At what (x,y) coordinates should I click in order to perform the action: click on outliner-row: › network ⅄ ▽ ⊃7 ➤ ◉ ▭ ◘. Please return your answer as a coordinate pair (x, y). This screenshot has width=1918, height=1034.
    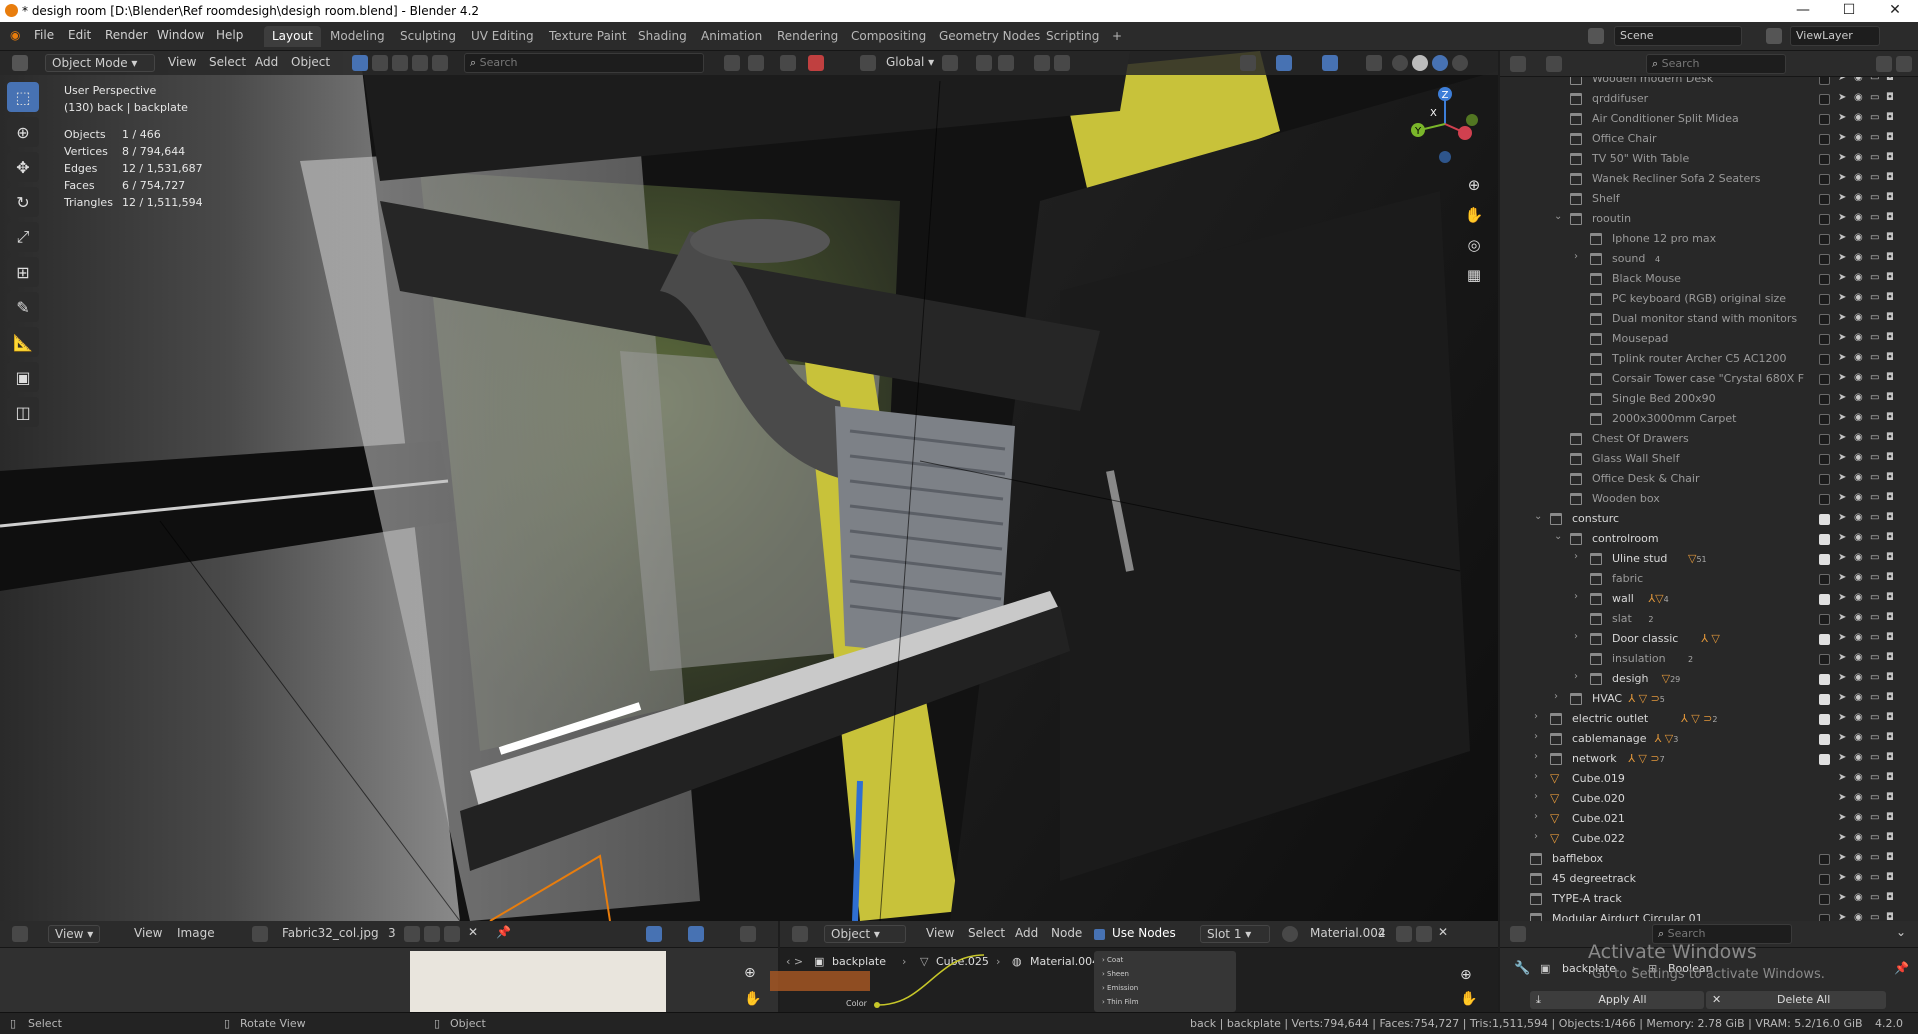
    Looking at the image, I should click on (1709, 759).